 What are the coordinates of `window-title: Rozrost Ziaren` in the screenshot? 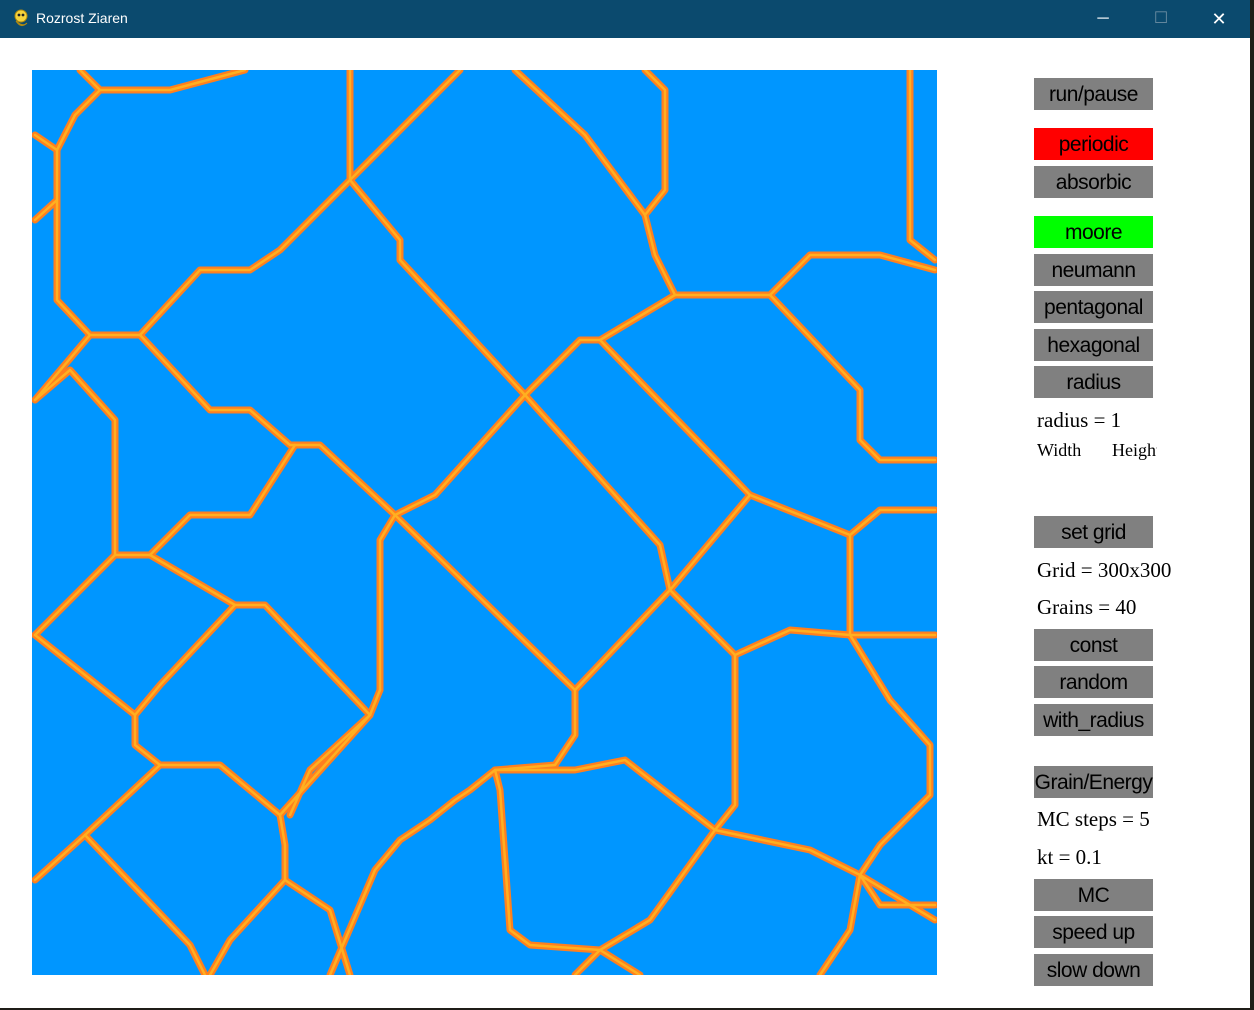 It's located at (82, 18).